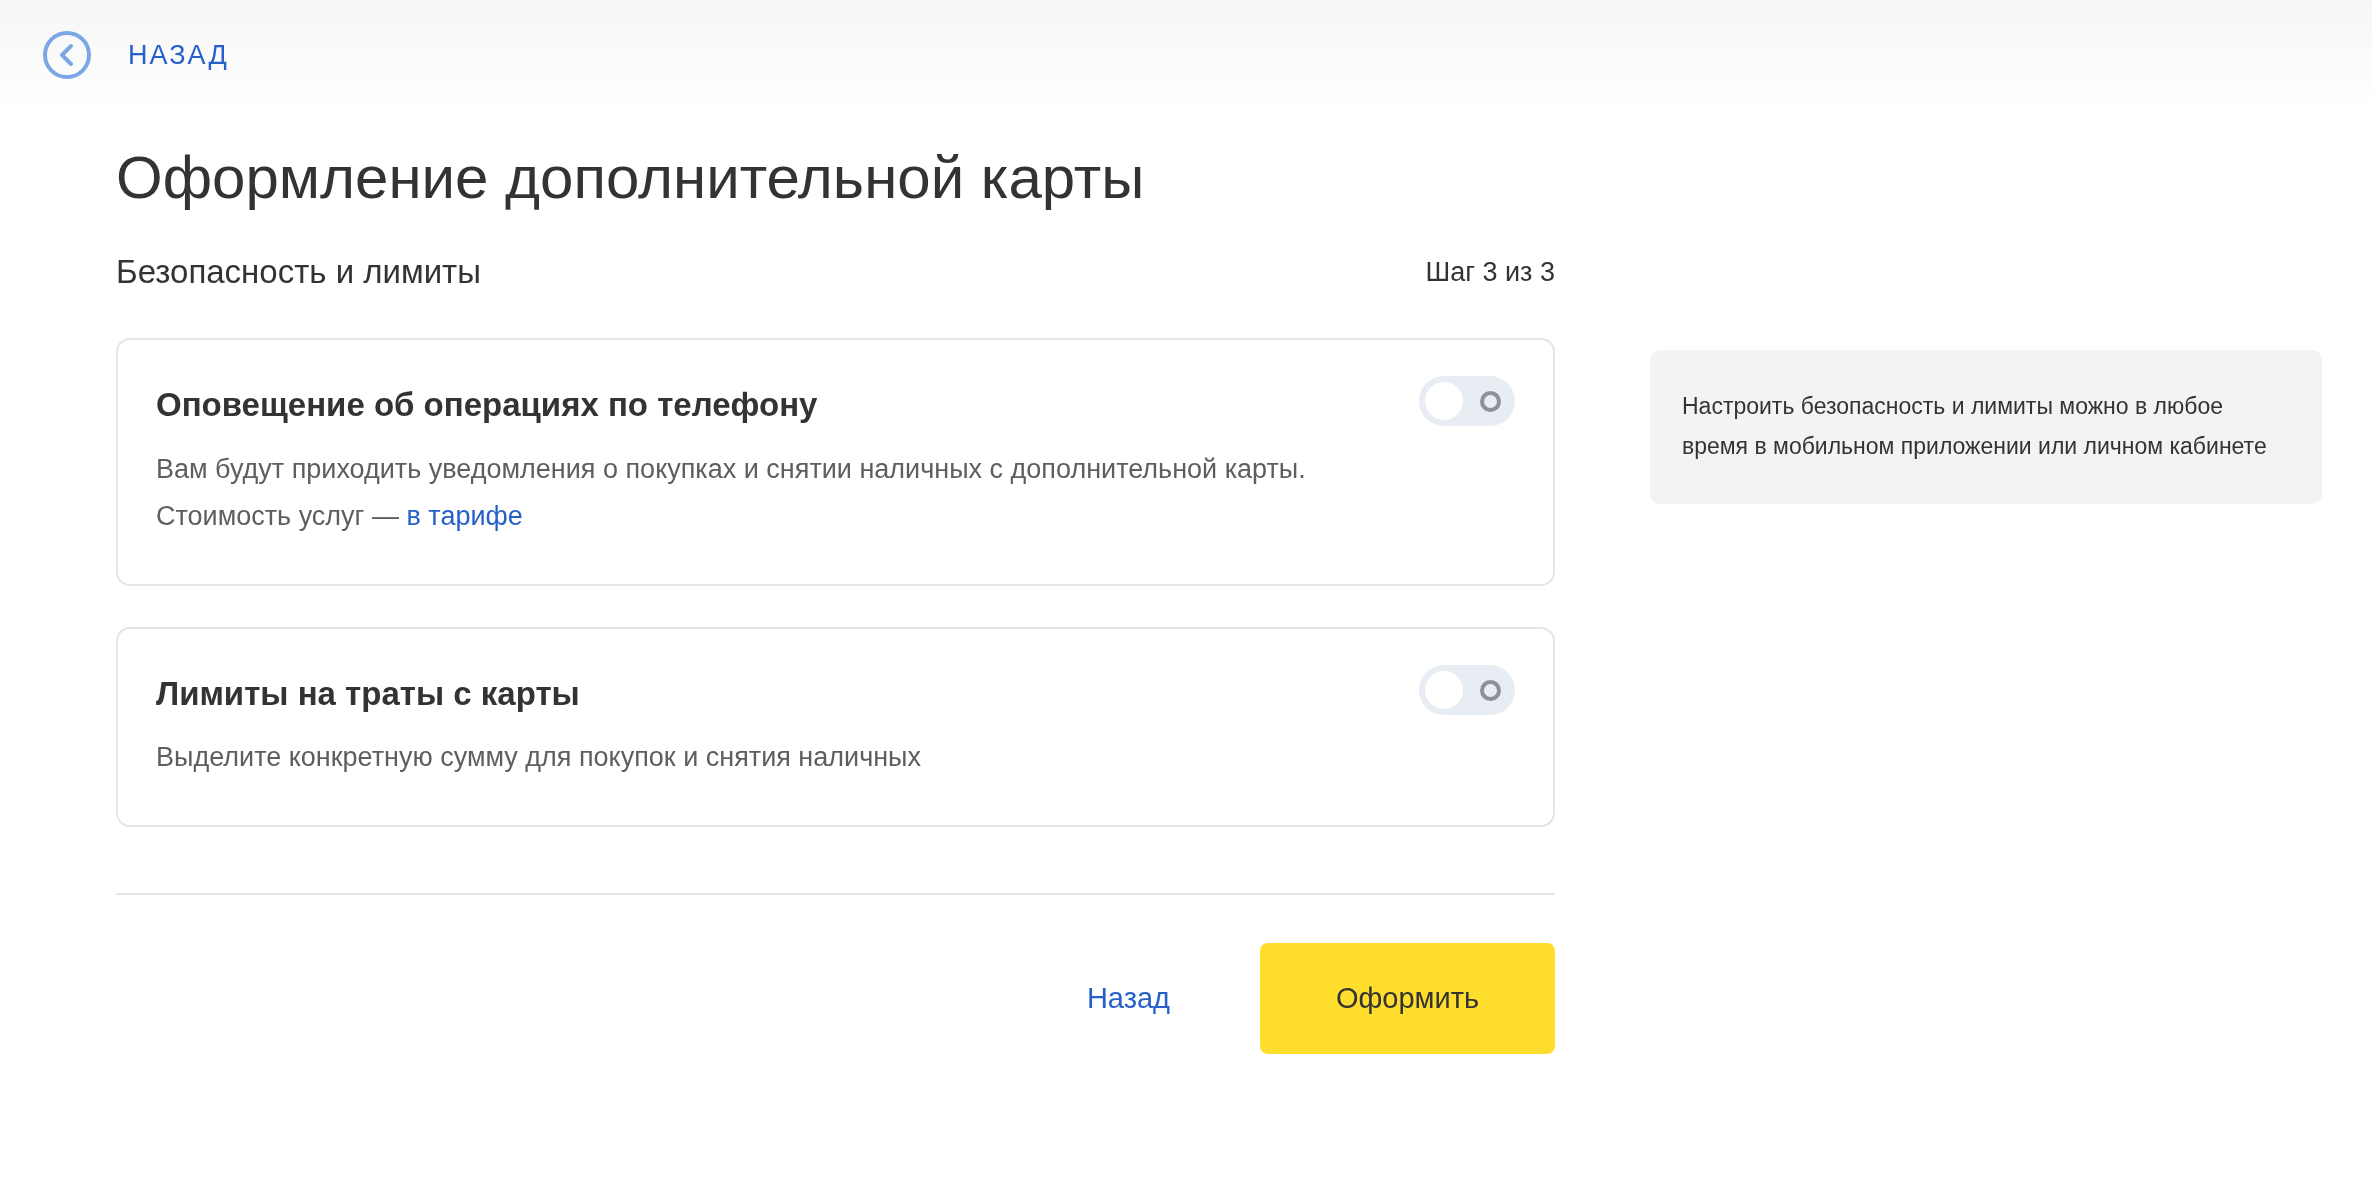  Describe the element at coordinates (631, 178) in the screenshot. I see `page-title: Оформление дополнительной карты` at that location.